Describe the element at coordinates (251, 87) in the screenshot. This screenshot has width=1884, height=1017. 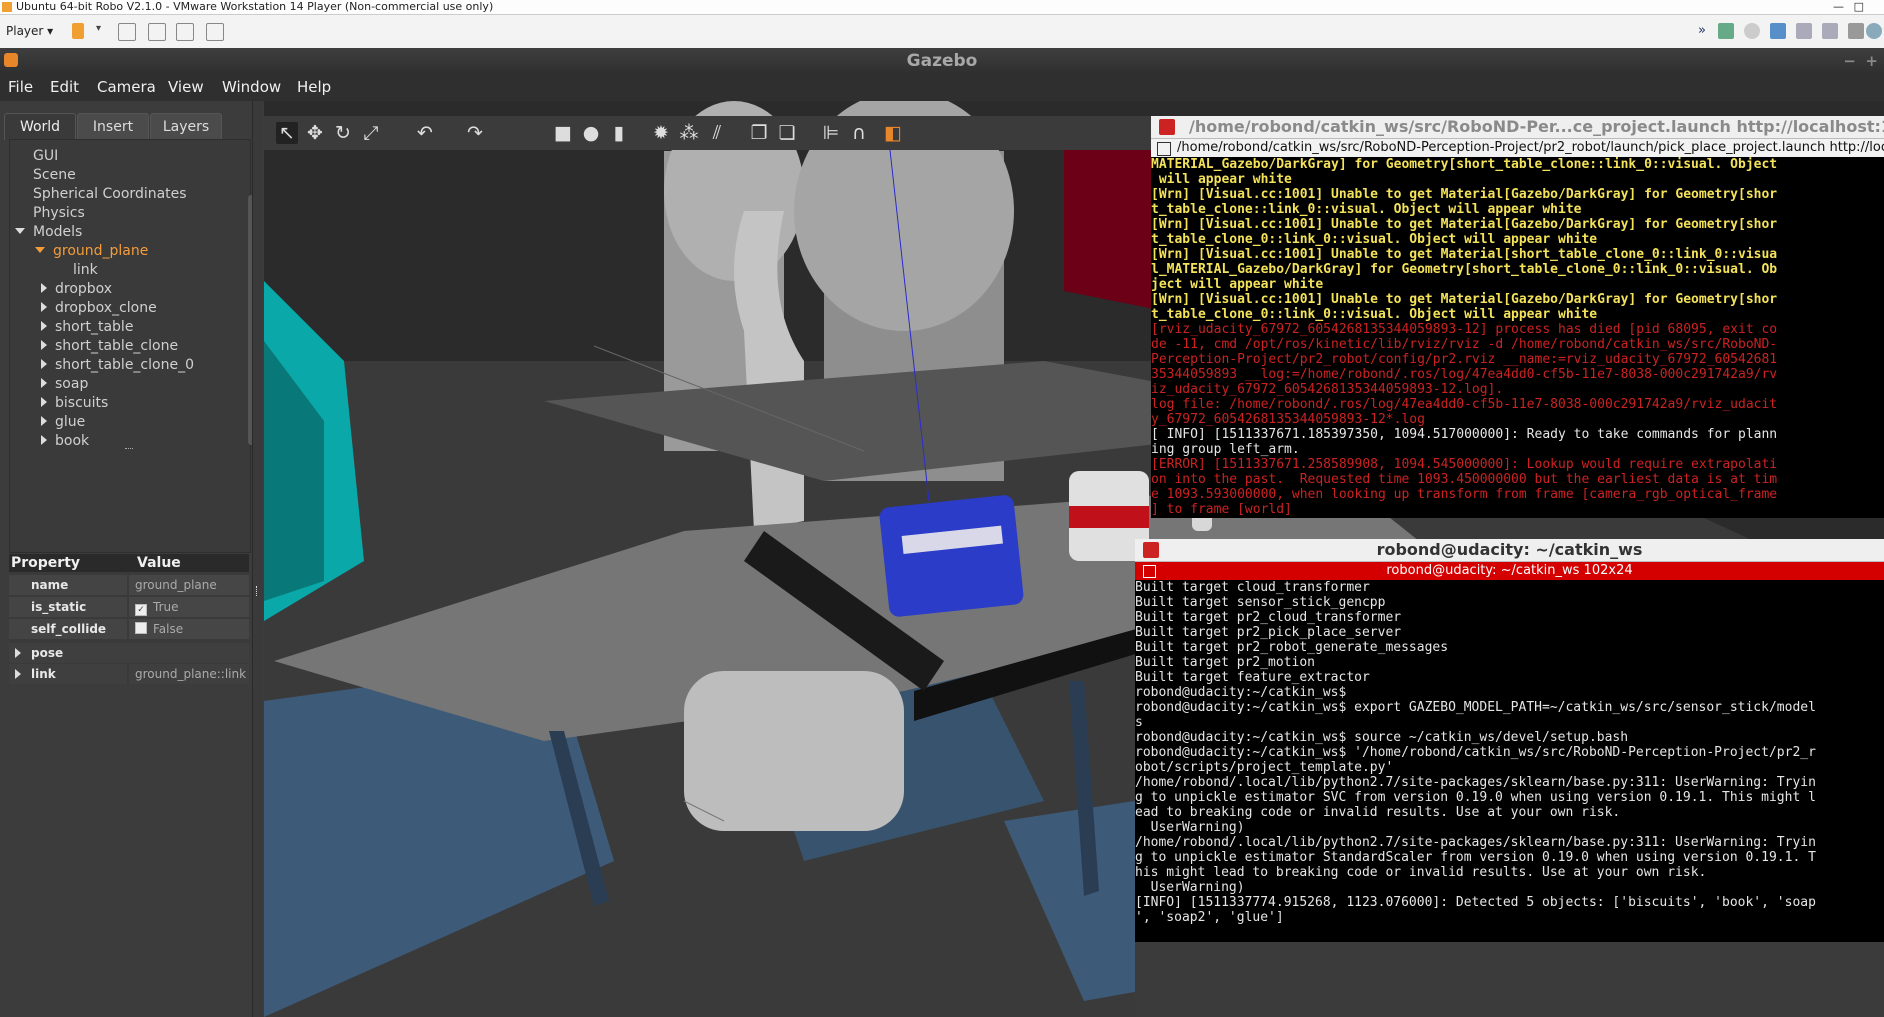
I see `menu-window: Window` at that location.